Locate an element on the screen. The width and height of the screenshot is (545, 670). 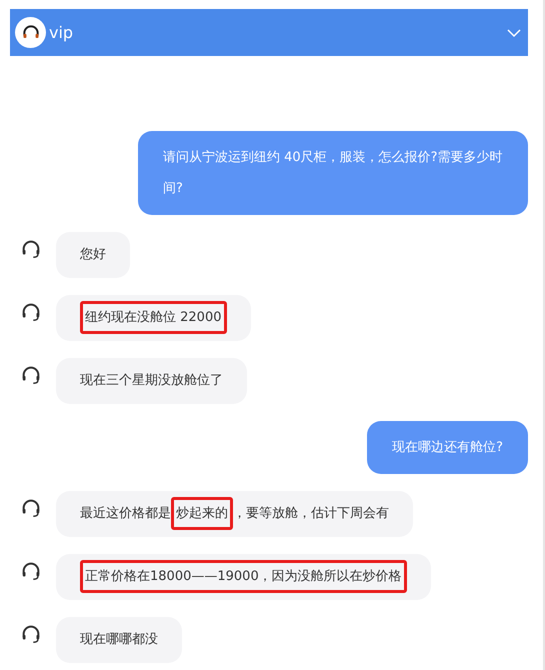
agent-message: 最近这价格都是 炒起来的 ，要等放舱，估计下周会有 is located at coordinates (234, 514).